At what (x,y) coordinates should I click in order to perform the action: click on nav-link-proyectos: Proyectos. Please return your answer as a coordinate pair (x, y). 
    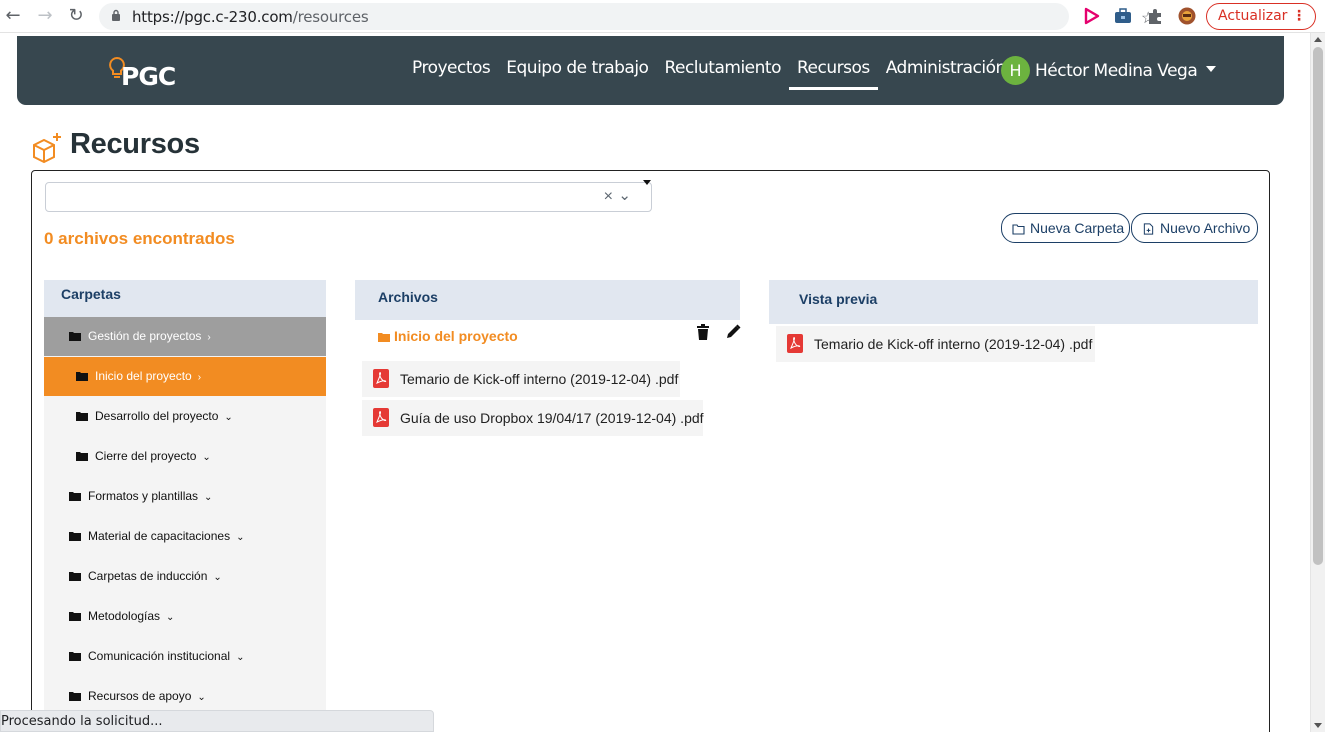
    Looking at the image, I should click on (451, 73).